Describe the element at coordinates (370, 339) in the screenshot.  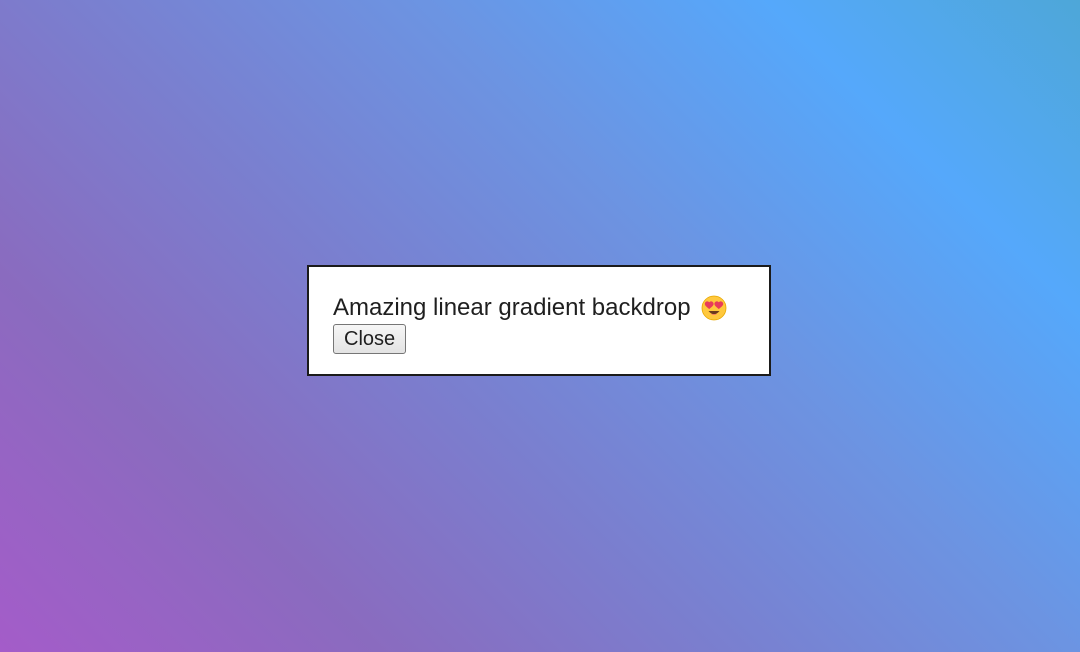
I see `close-button: Close` at that location.